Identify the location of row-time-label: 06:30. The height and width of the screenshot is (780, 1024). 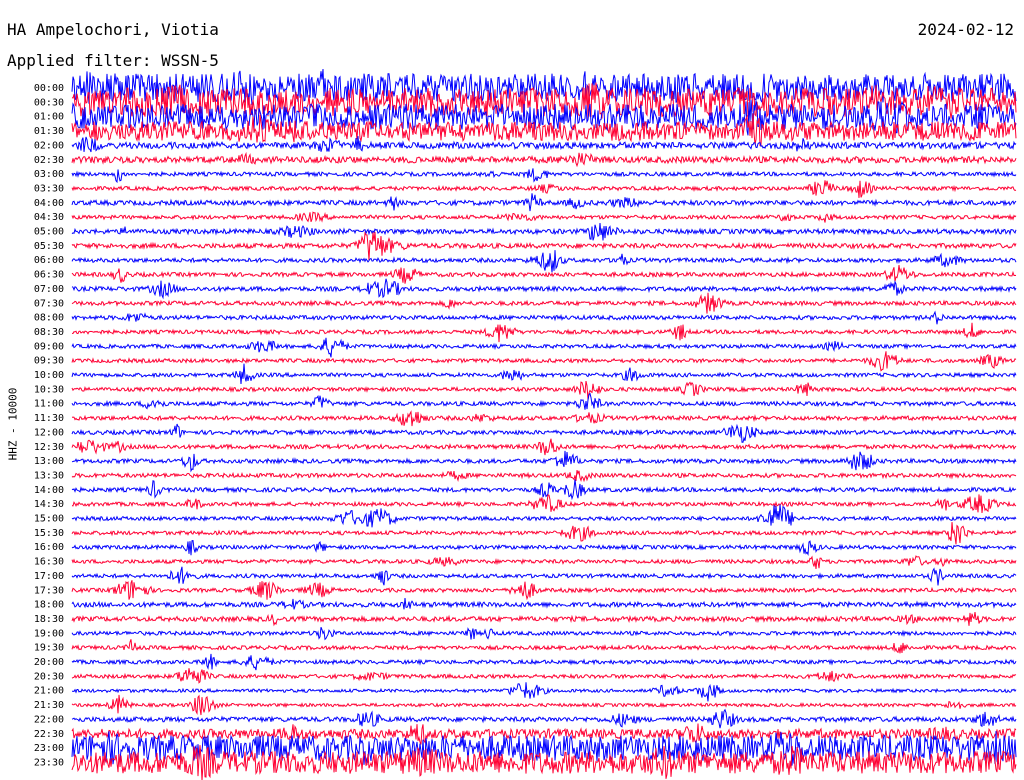
(49, 275).